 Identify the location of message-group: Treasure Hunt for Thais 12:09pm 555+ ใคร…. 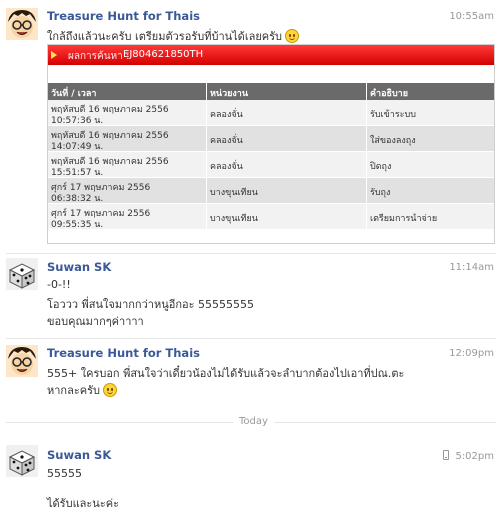
(251, 370).